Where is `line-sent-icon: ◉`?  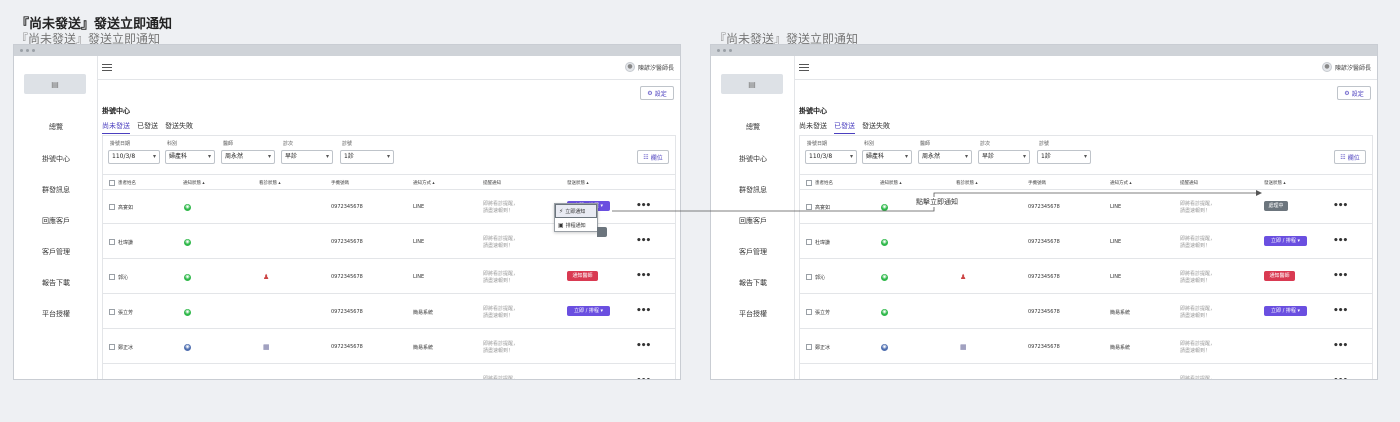 line-sent-icon: ◉ is located at coordinates (884, 277).